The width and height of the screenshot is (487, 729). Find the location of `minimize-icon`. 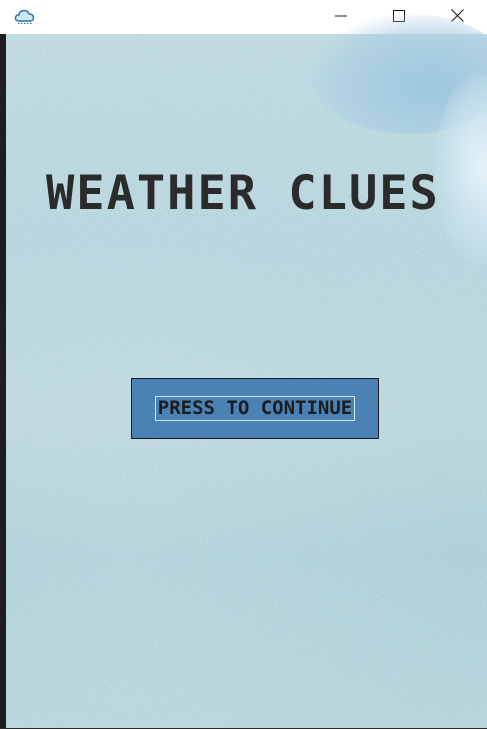

minimize-icon is located at coordinates (341, 16).